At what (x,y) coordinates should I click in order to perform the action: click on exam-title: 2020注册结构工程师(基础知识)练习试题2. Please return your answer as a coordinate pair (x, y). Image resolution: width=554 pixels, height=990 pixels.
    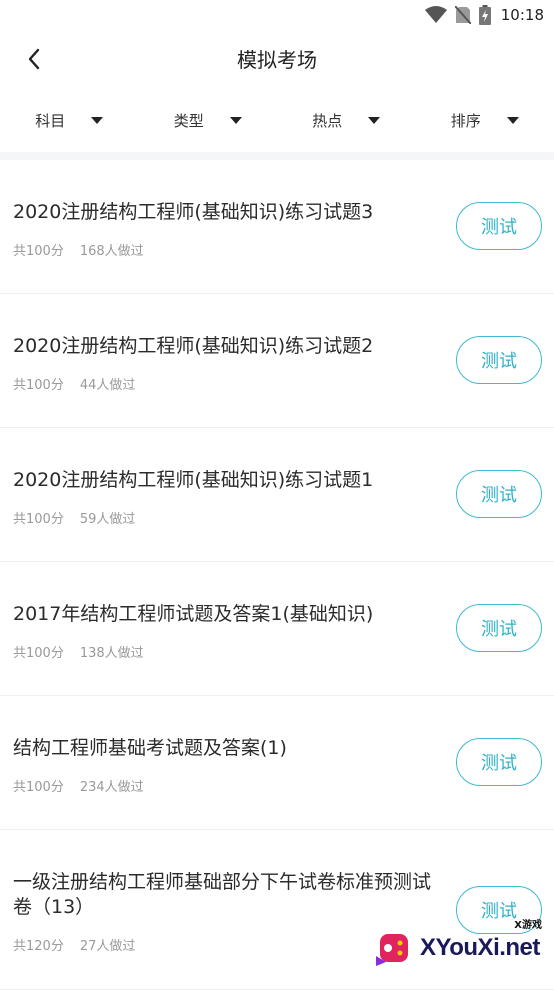
    Looking at the image, I should click on (223, 346).